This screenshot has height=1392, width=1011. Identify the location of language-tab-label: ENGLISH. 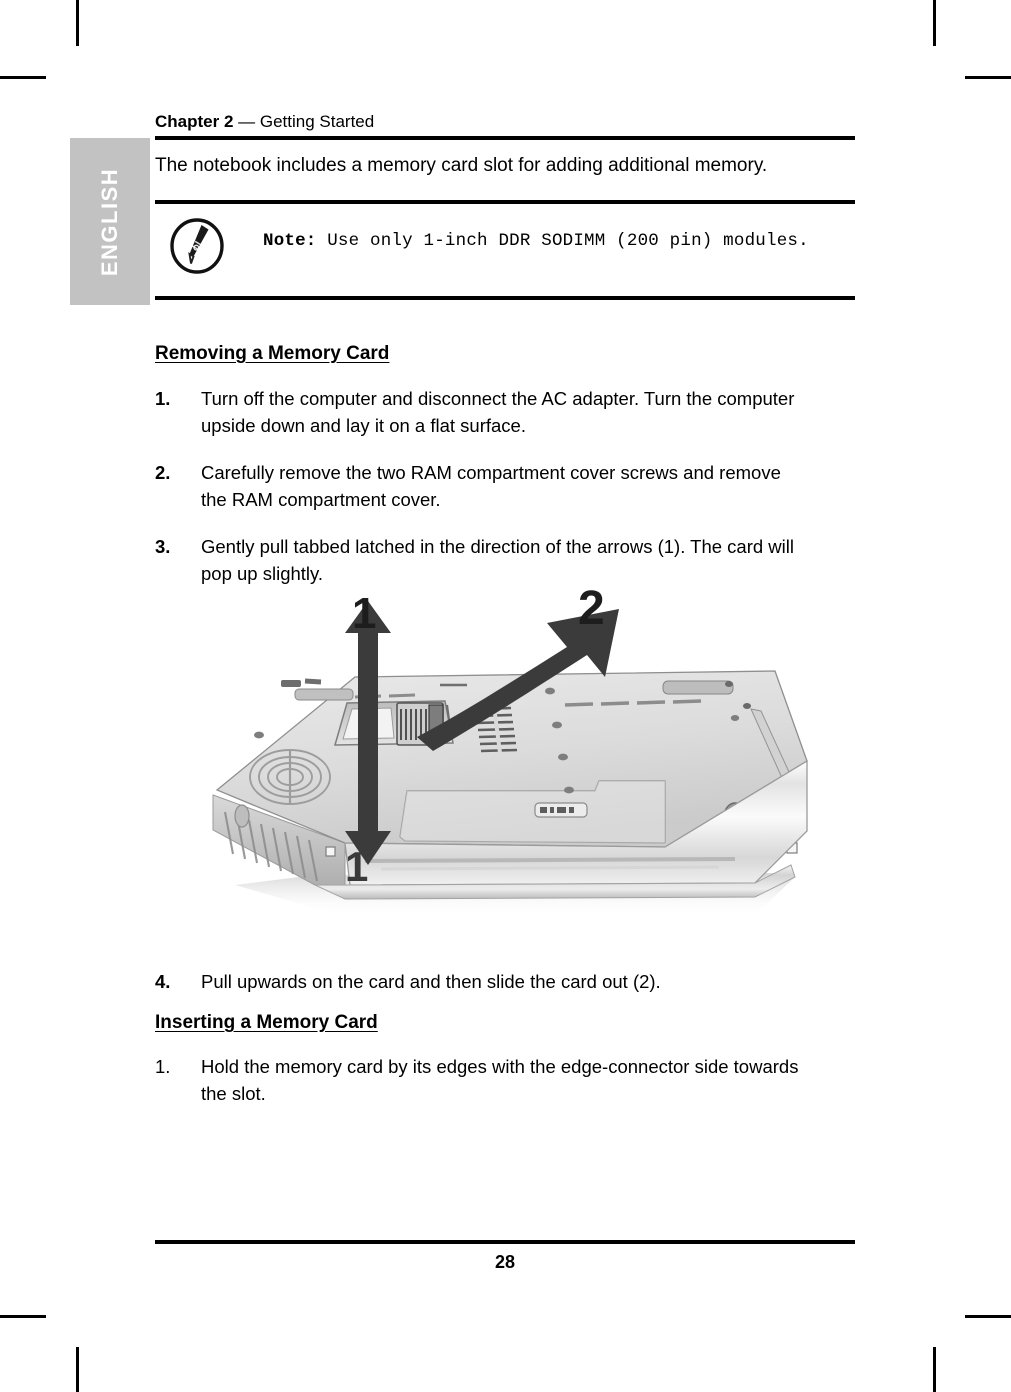
(109, 221).